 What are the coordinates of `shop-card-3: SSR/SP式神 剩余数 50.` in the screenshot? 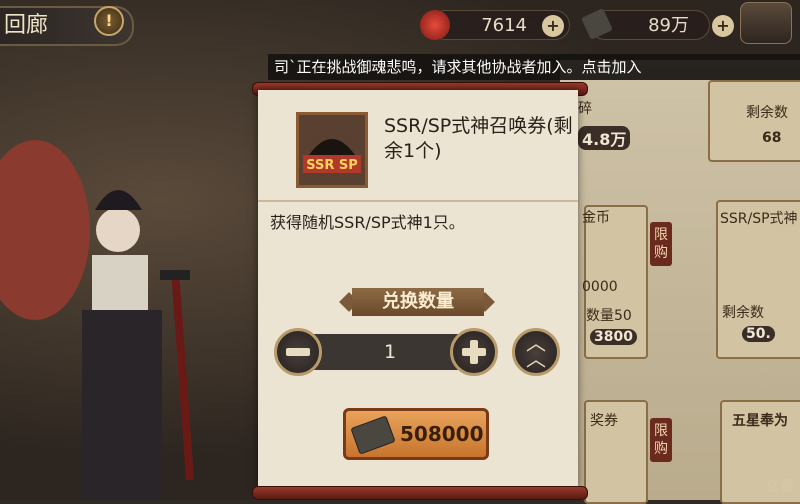 It's located at (758, 279).